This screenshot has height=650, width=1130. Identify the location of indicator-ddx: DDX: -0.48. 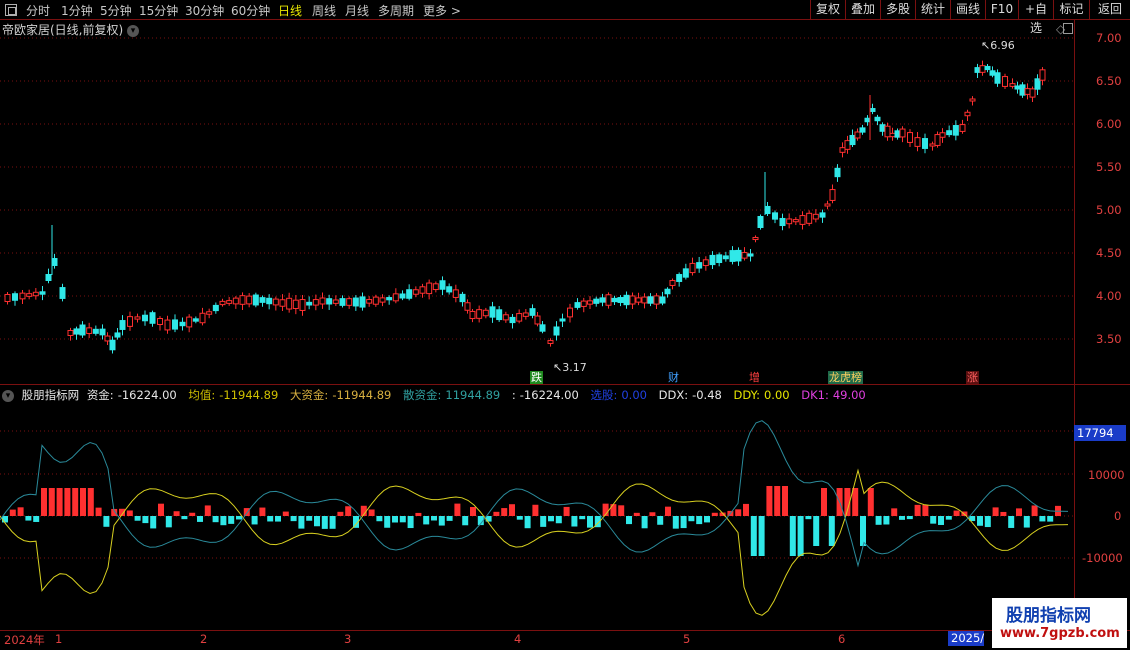
(692, 395).